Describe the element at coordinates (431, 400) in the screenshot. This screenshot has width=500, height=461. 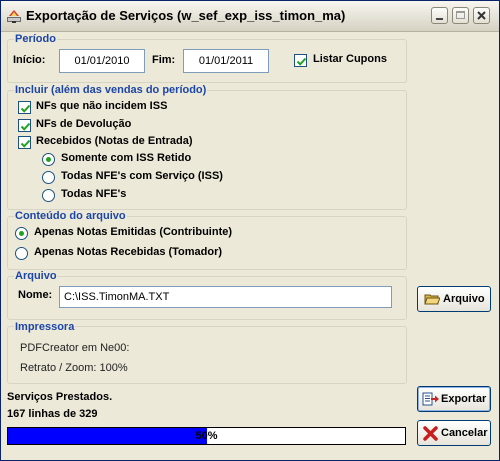
I see `export-icon` at that location.